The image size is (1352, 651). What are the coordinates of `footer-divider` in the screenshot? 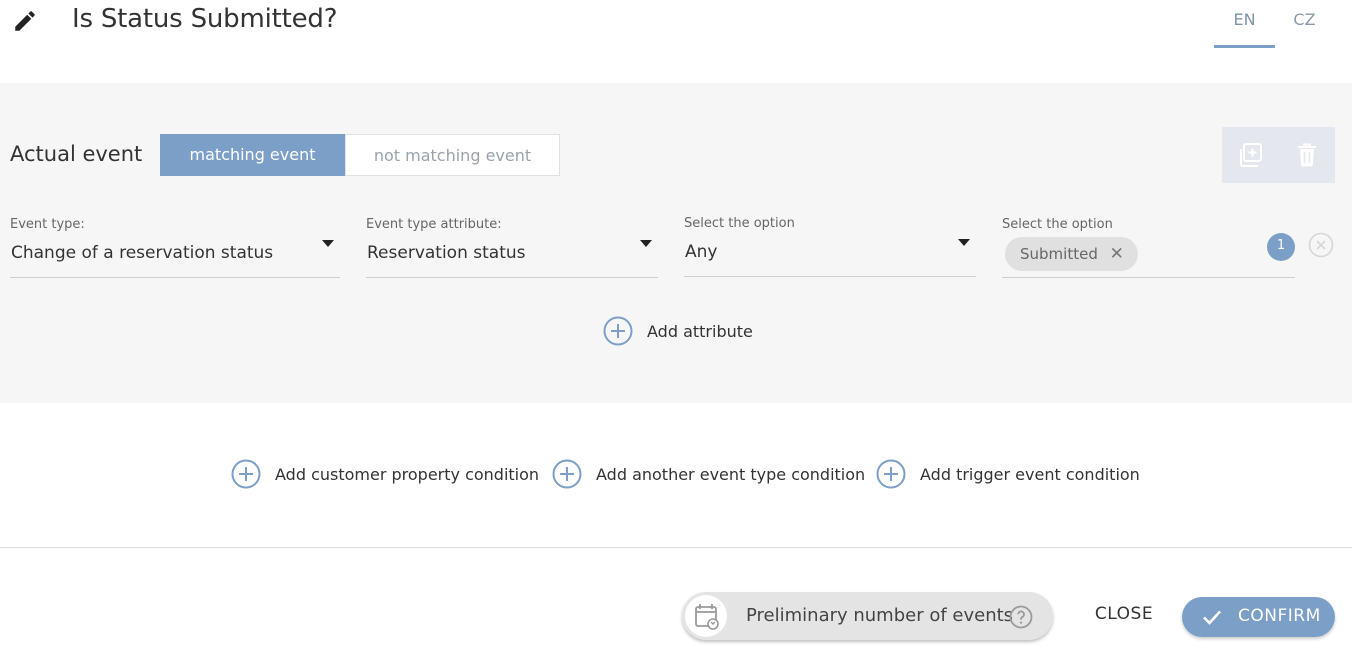 It's located at (676, 547).